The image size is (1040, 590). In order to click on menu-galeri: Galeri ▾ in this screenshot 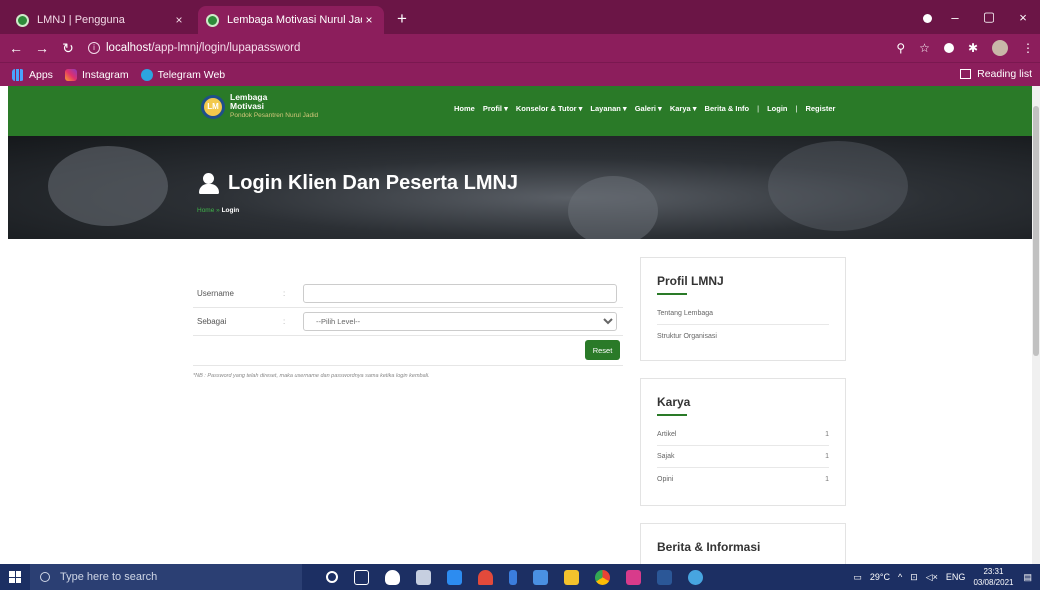, I will do `click(648, 108)`.